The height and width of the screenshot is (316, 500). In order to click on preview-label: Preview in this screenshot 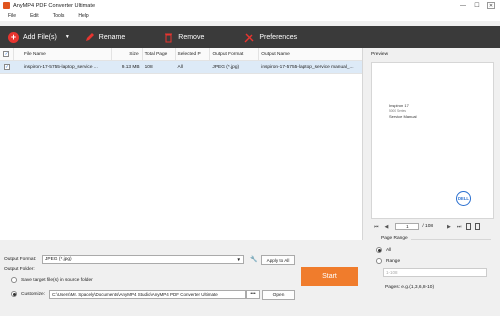, I will do `click(380, 54)`.